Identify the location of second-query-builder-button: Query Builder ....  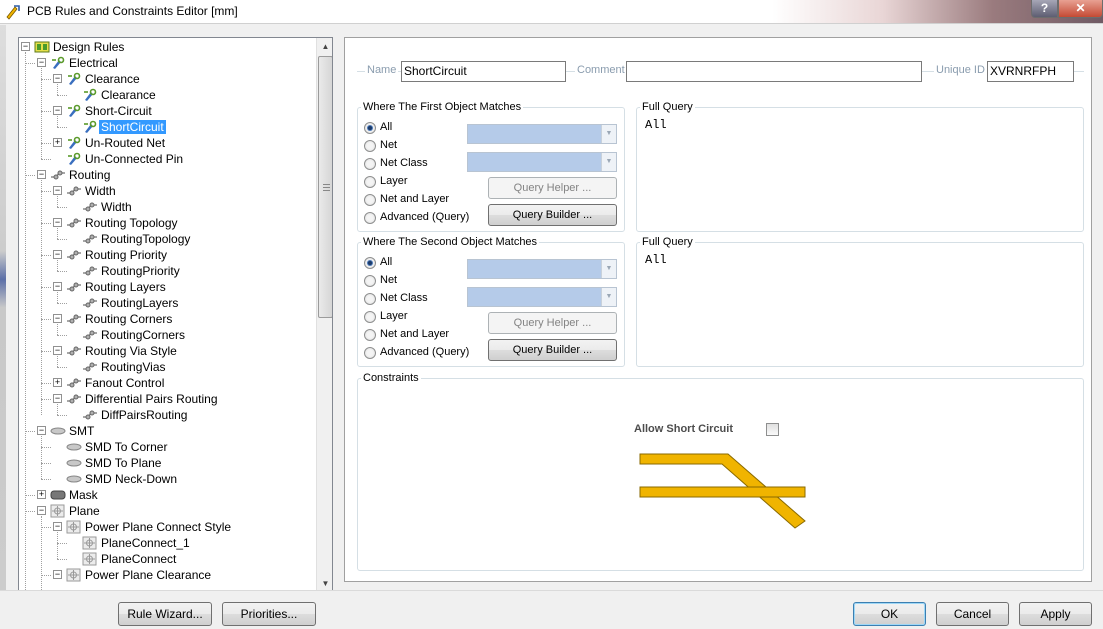
(552, 350).